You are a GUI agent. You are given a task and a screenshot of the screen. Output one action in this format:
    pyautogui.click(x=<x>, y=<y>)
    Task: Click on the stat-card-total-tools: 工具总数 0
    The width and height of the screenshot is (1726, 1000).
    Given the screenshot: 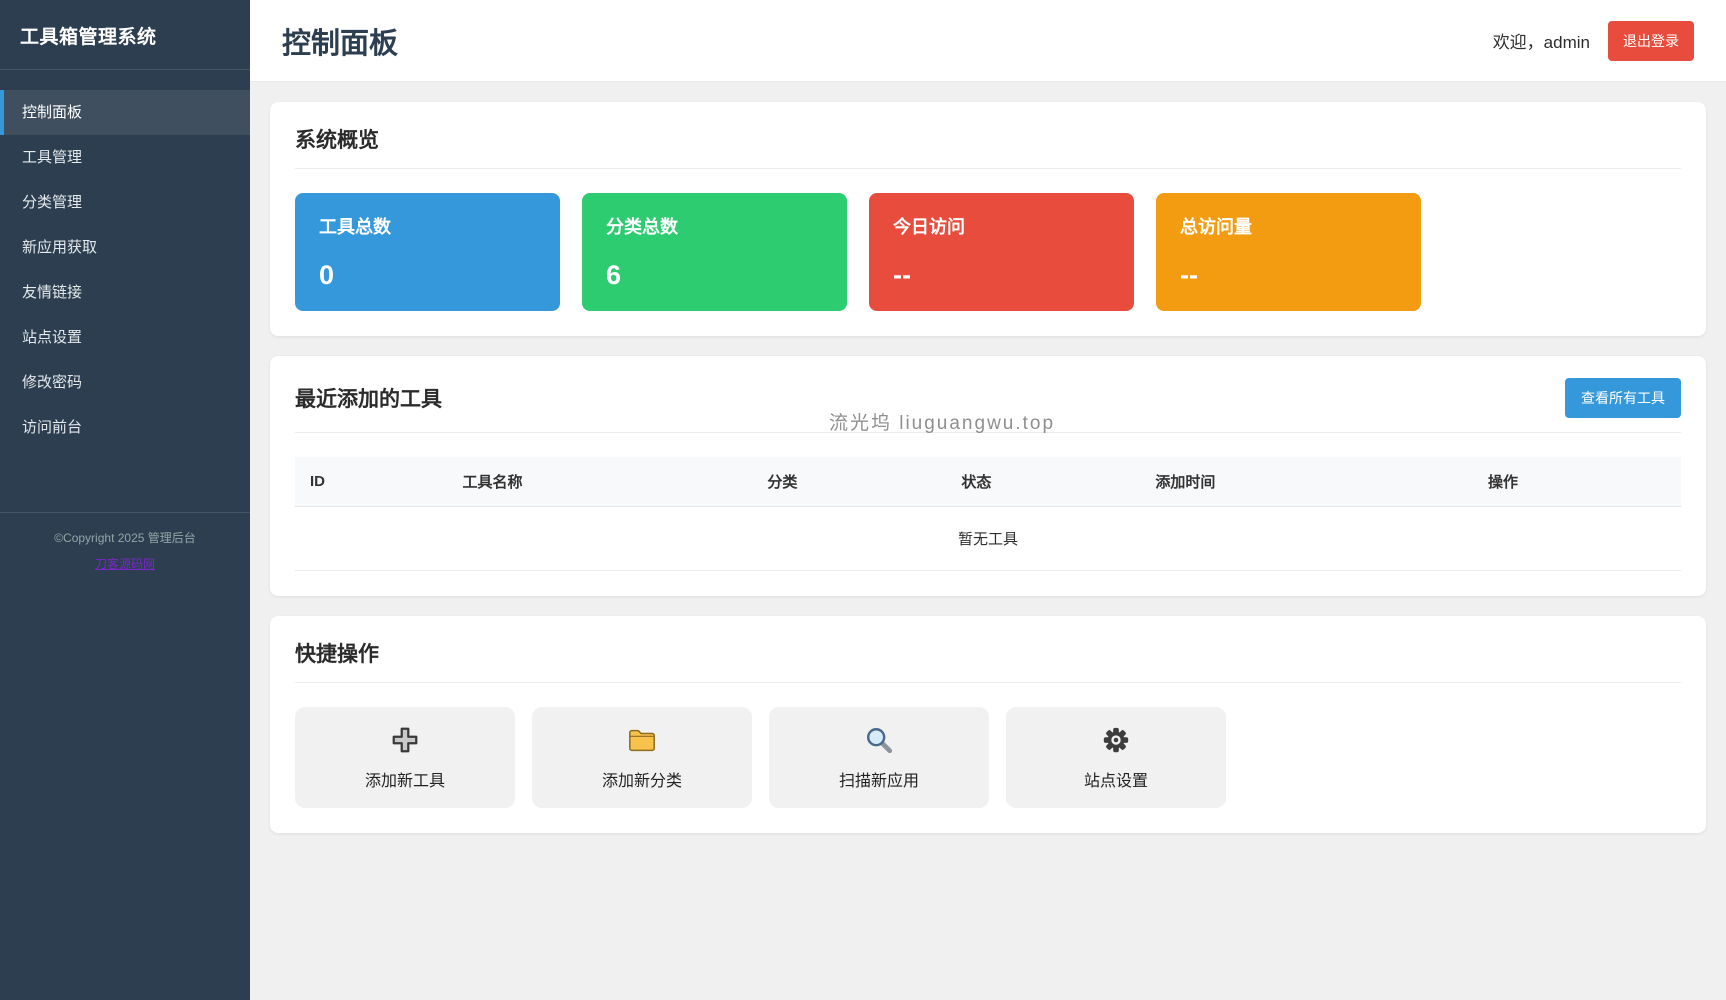 What is the action you would take?
    pyautogui.click(x=427, y=252)
    